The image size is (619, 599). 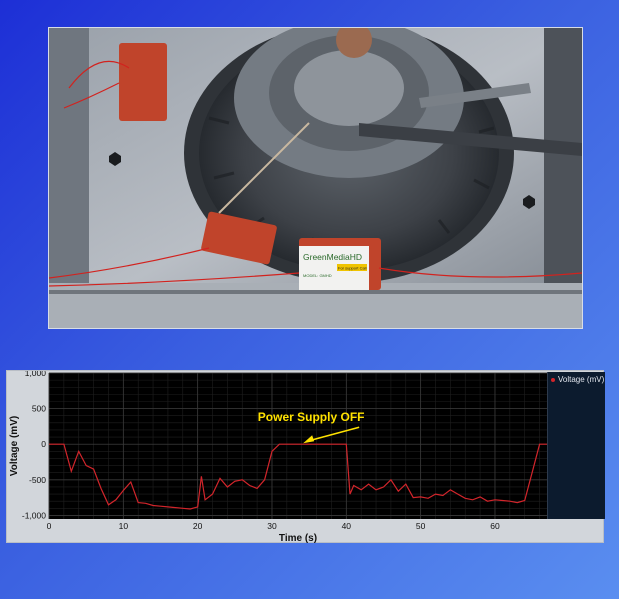 I want to click on legend-entry-voltage: Voltage (mV), so click(x=577, y=379).